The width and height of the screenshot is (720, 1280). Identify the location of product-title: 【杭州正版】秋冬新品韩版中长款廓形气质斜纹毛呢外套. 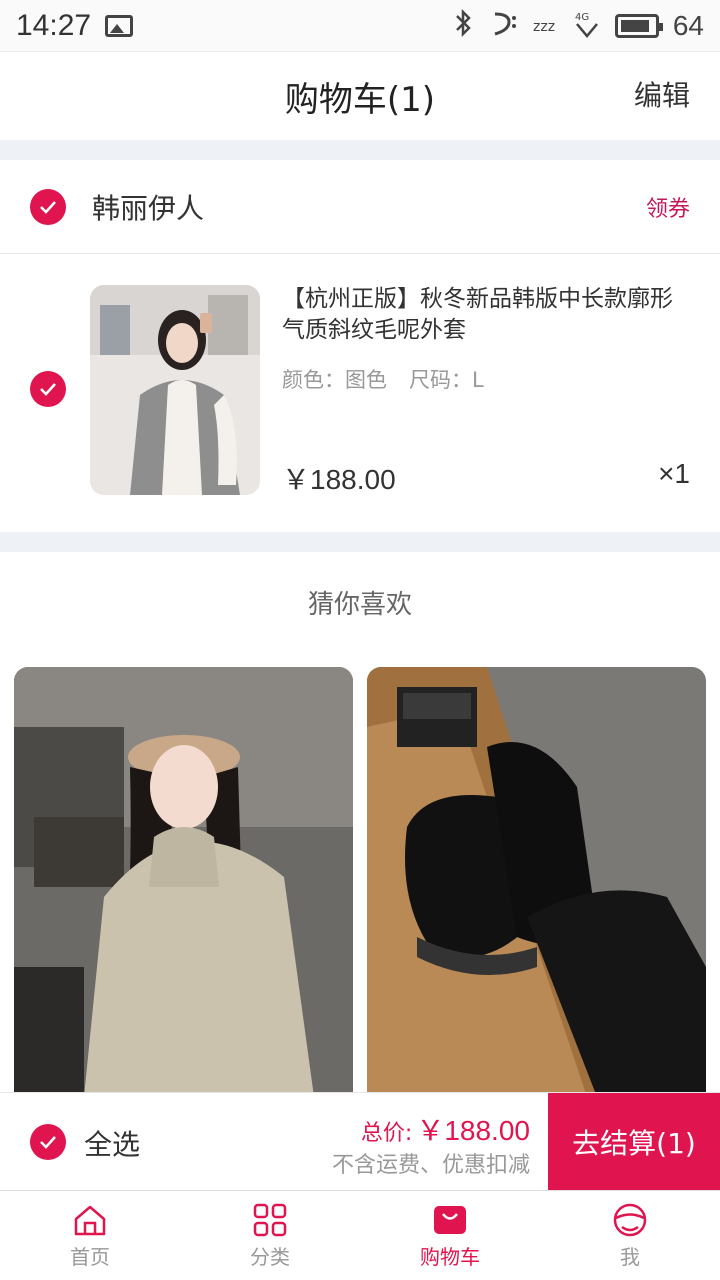
(487, 315).